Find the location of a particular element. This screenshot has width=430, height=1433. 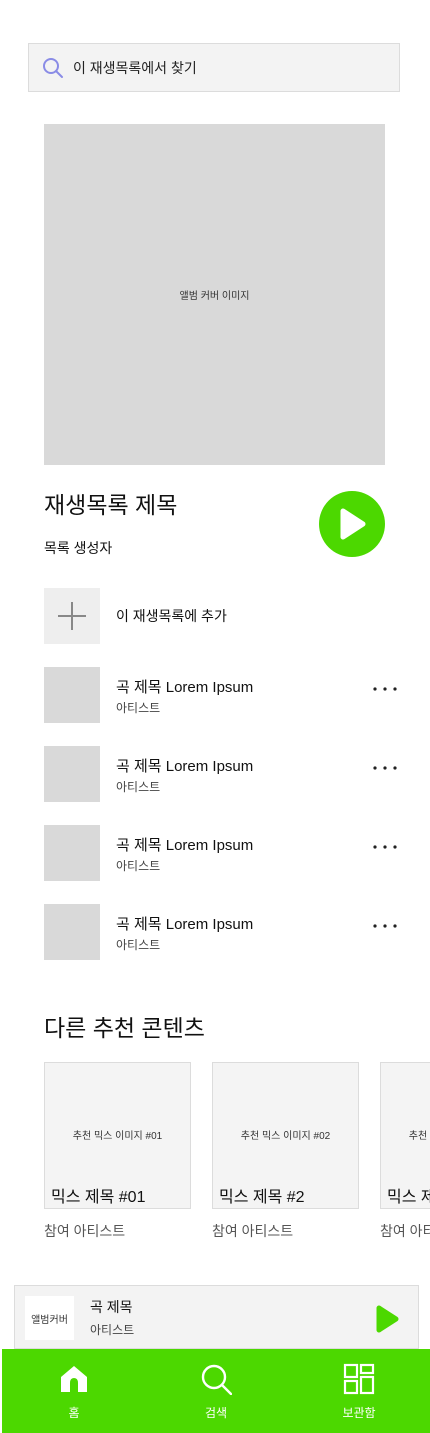

home-icon is located at coordinates (74, 1379).